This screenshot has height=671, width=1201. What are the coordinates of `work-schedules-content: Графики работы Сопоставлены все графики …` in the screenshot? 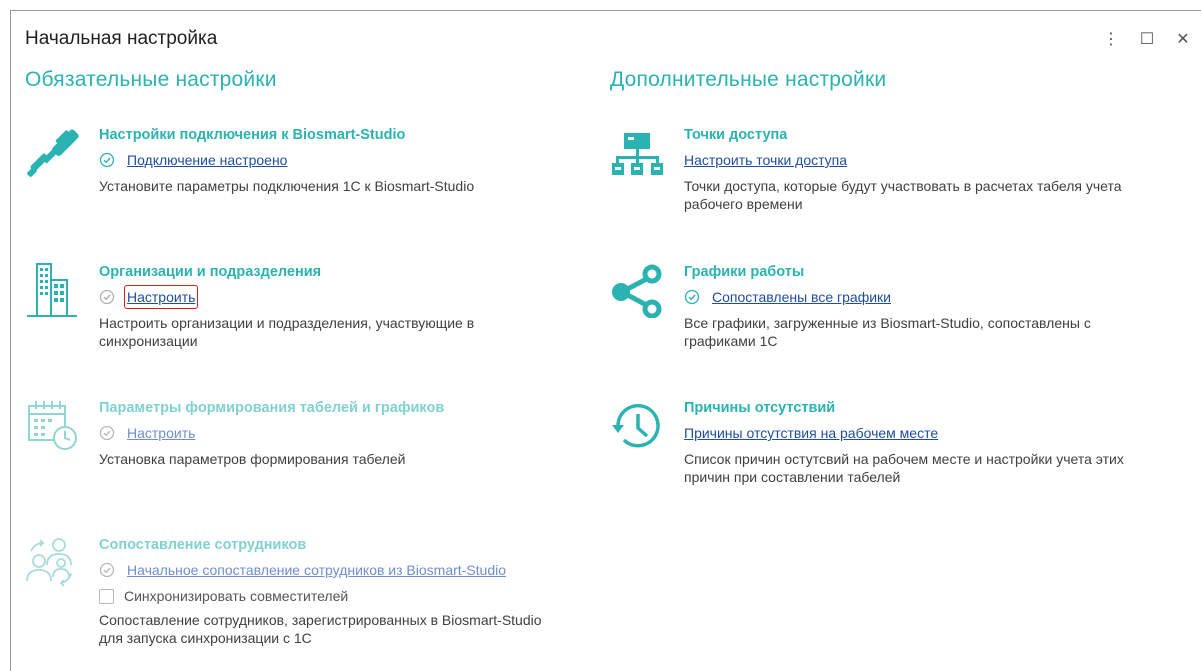 It's located at (919, 306).